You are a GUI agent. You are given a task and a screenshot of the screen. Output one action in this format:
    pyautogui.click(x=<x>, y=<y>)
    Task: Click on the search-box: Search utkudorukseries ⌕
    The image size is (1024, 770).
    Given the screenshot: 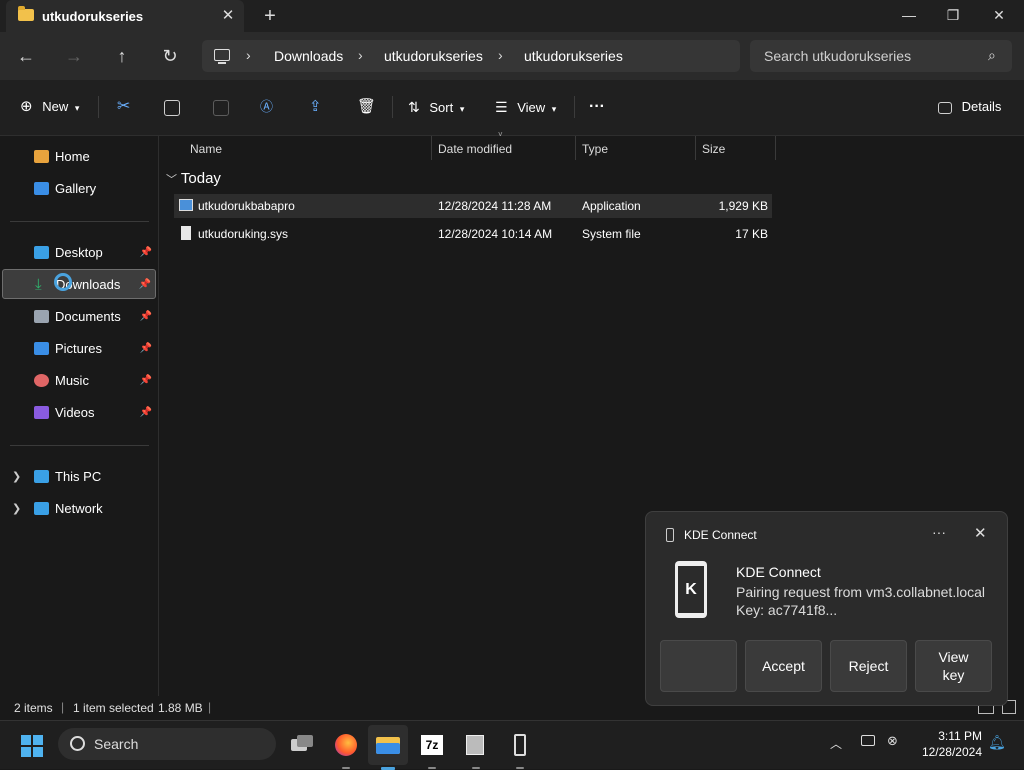 What is the action you would take?
    pyautogui.click(x=881, y=56)
    